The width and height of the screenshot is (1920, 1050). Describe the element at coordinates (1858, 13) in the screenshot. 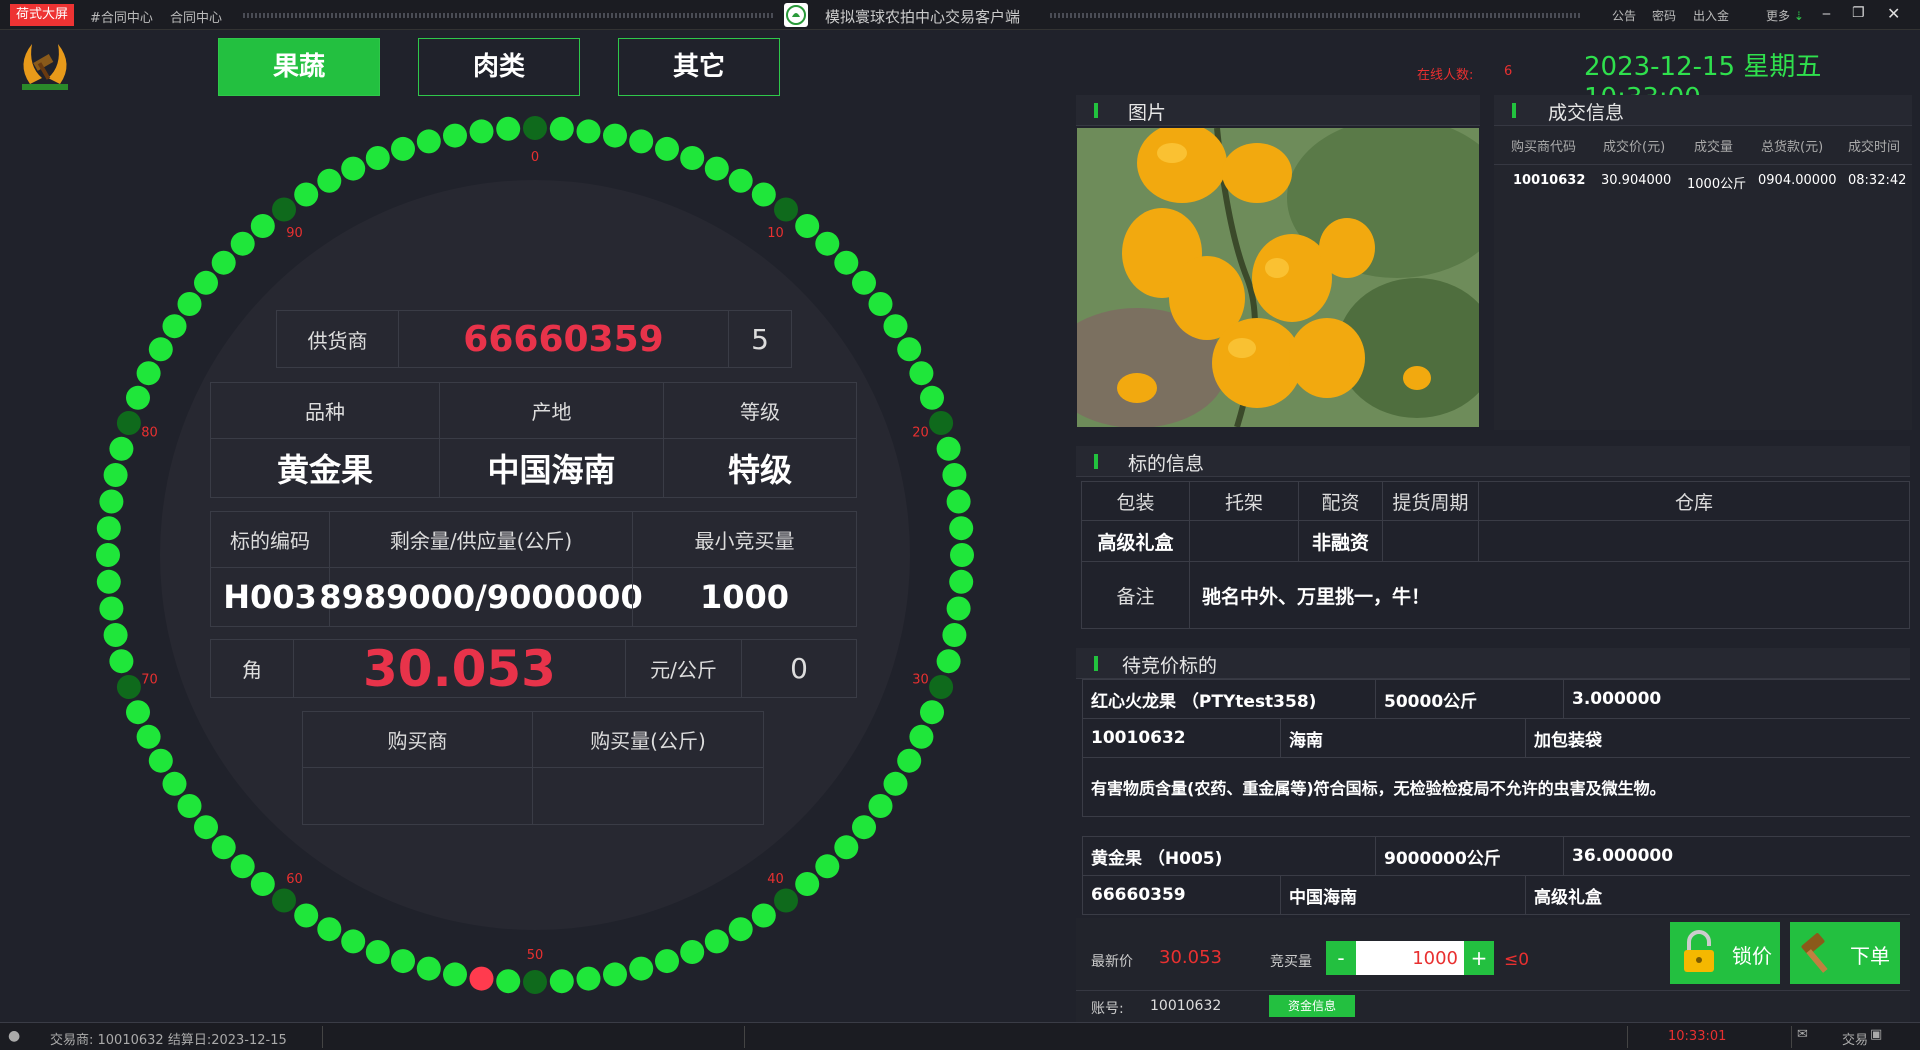

I see `maximize-icon: ❐` at that location.